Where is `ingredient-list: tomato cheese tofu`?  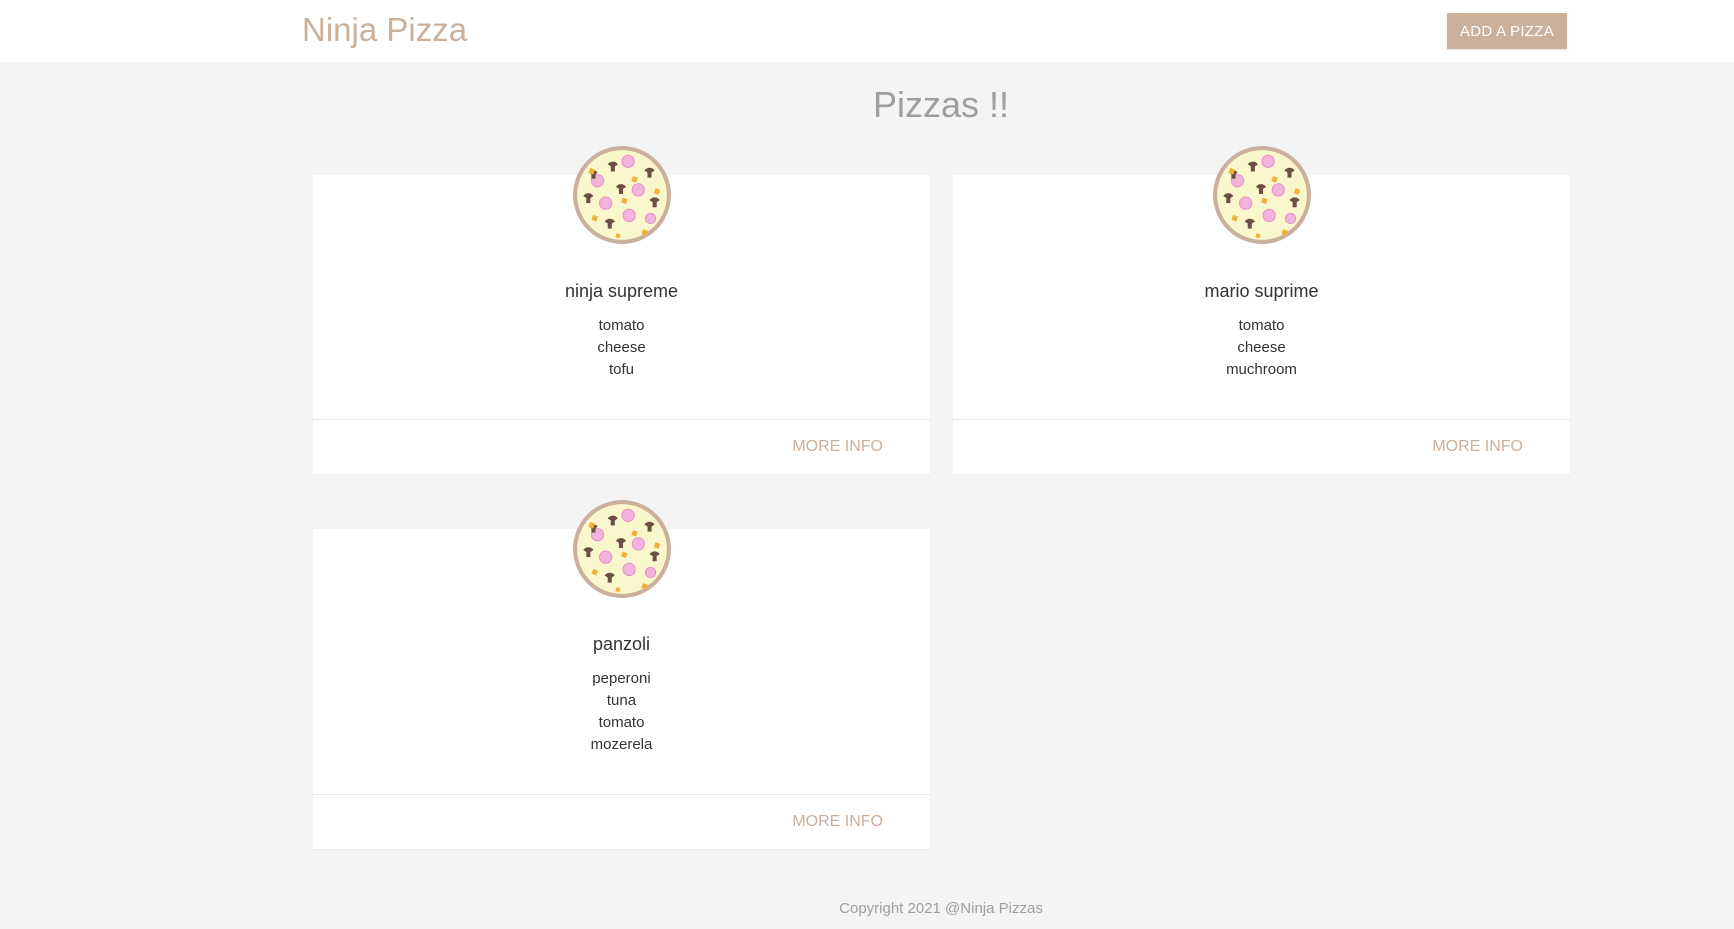 ingredient-list: tomato cheese tofu is located at coordinates (621, 348).